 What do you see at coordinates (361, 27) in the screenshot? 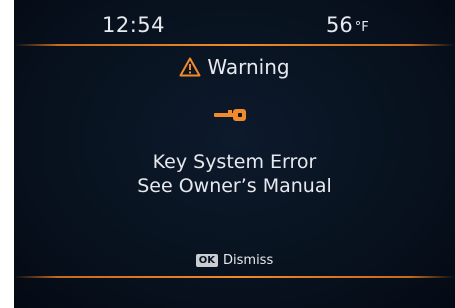
I see `temperature-unit: °F` at bounding box center [361, 27].